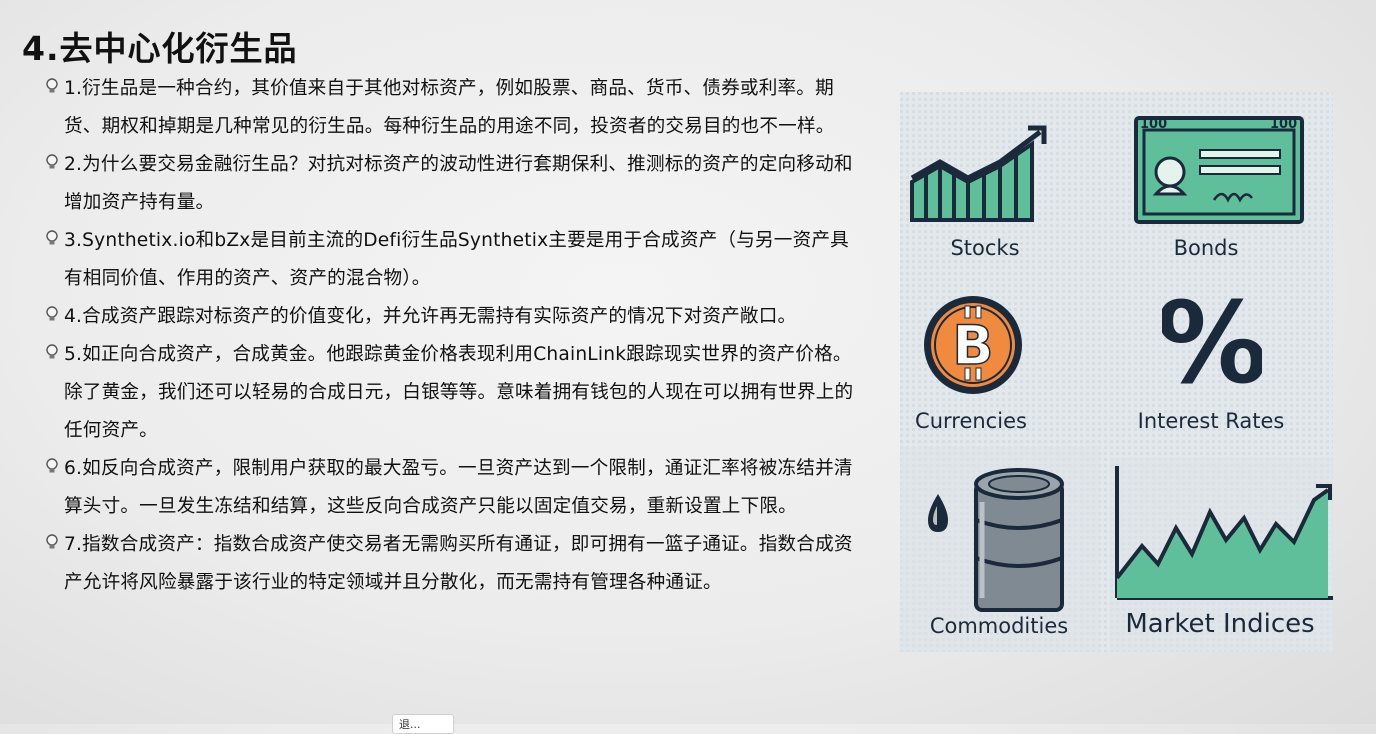  I want to click on bond-denomination-right: 100, so click(1283, 124).